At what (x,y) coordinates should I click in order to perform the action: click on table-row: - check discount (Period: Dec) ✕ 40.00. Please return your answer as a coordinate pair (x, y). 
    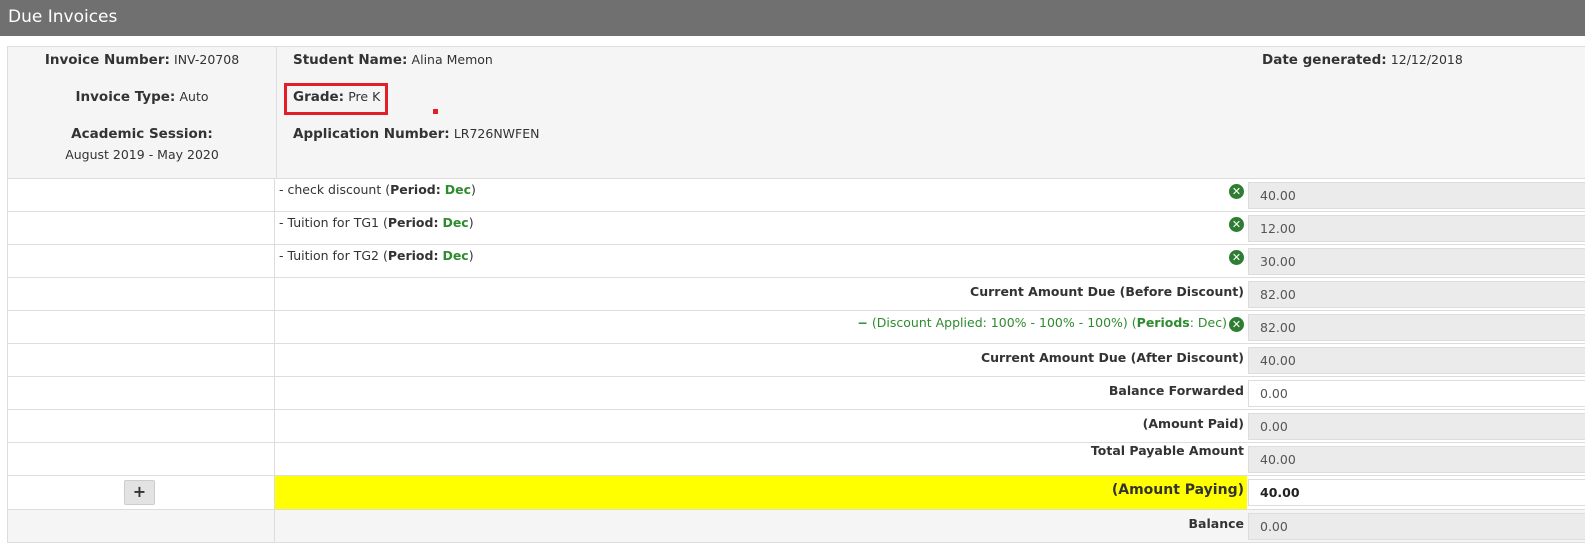
    Looking at the image, I should click on (796, 195).